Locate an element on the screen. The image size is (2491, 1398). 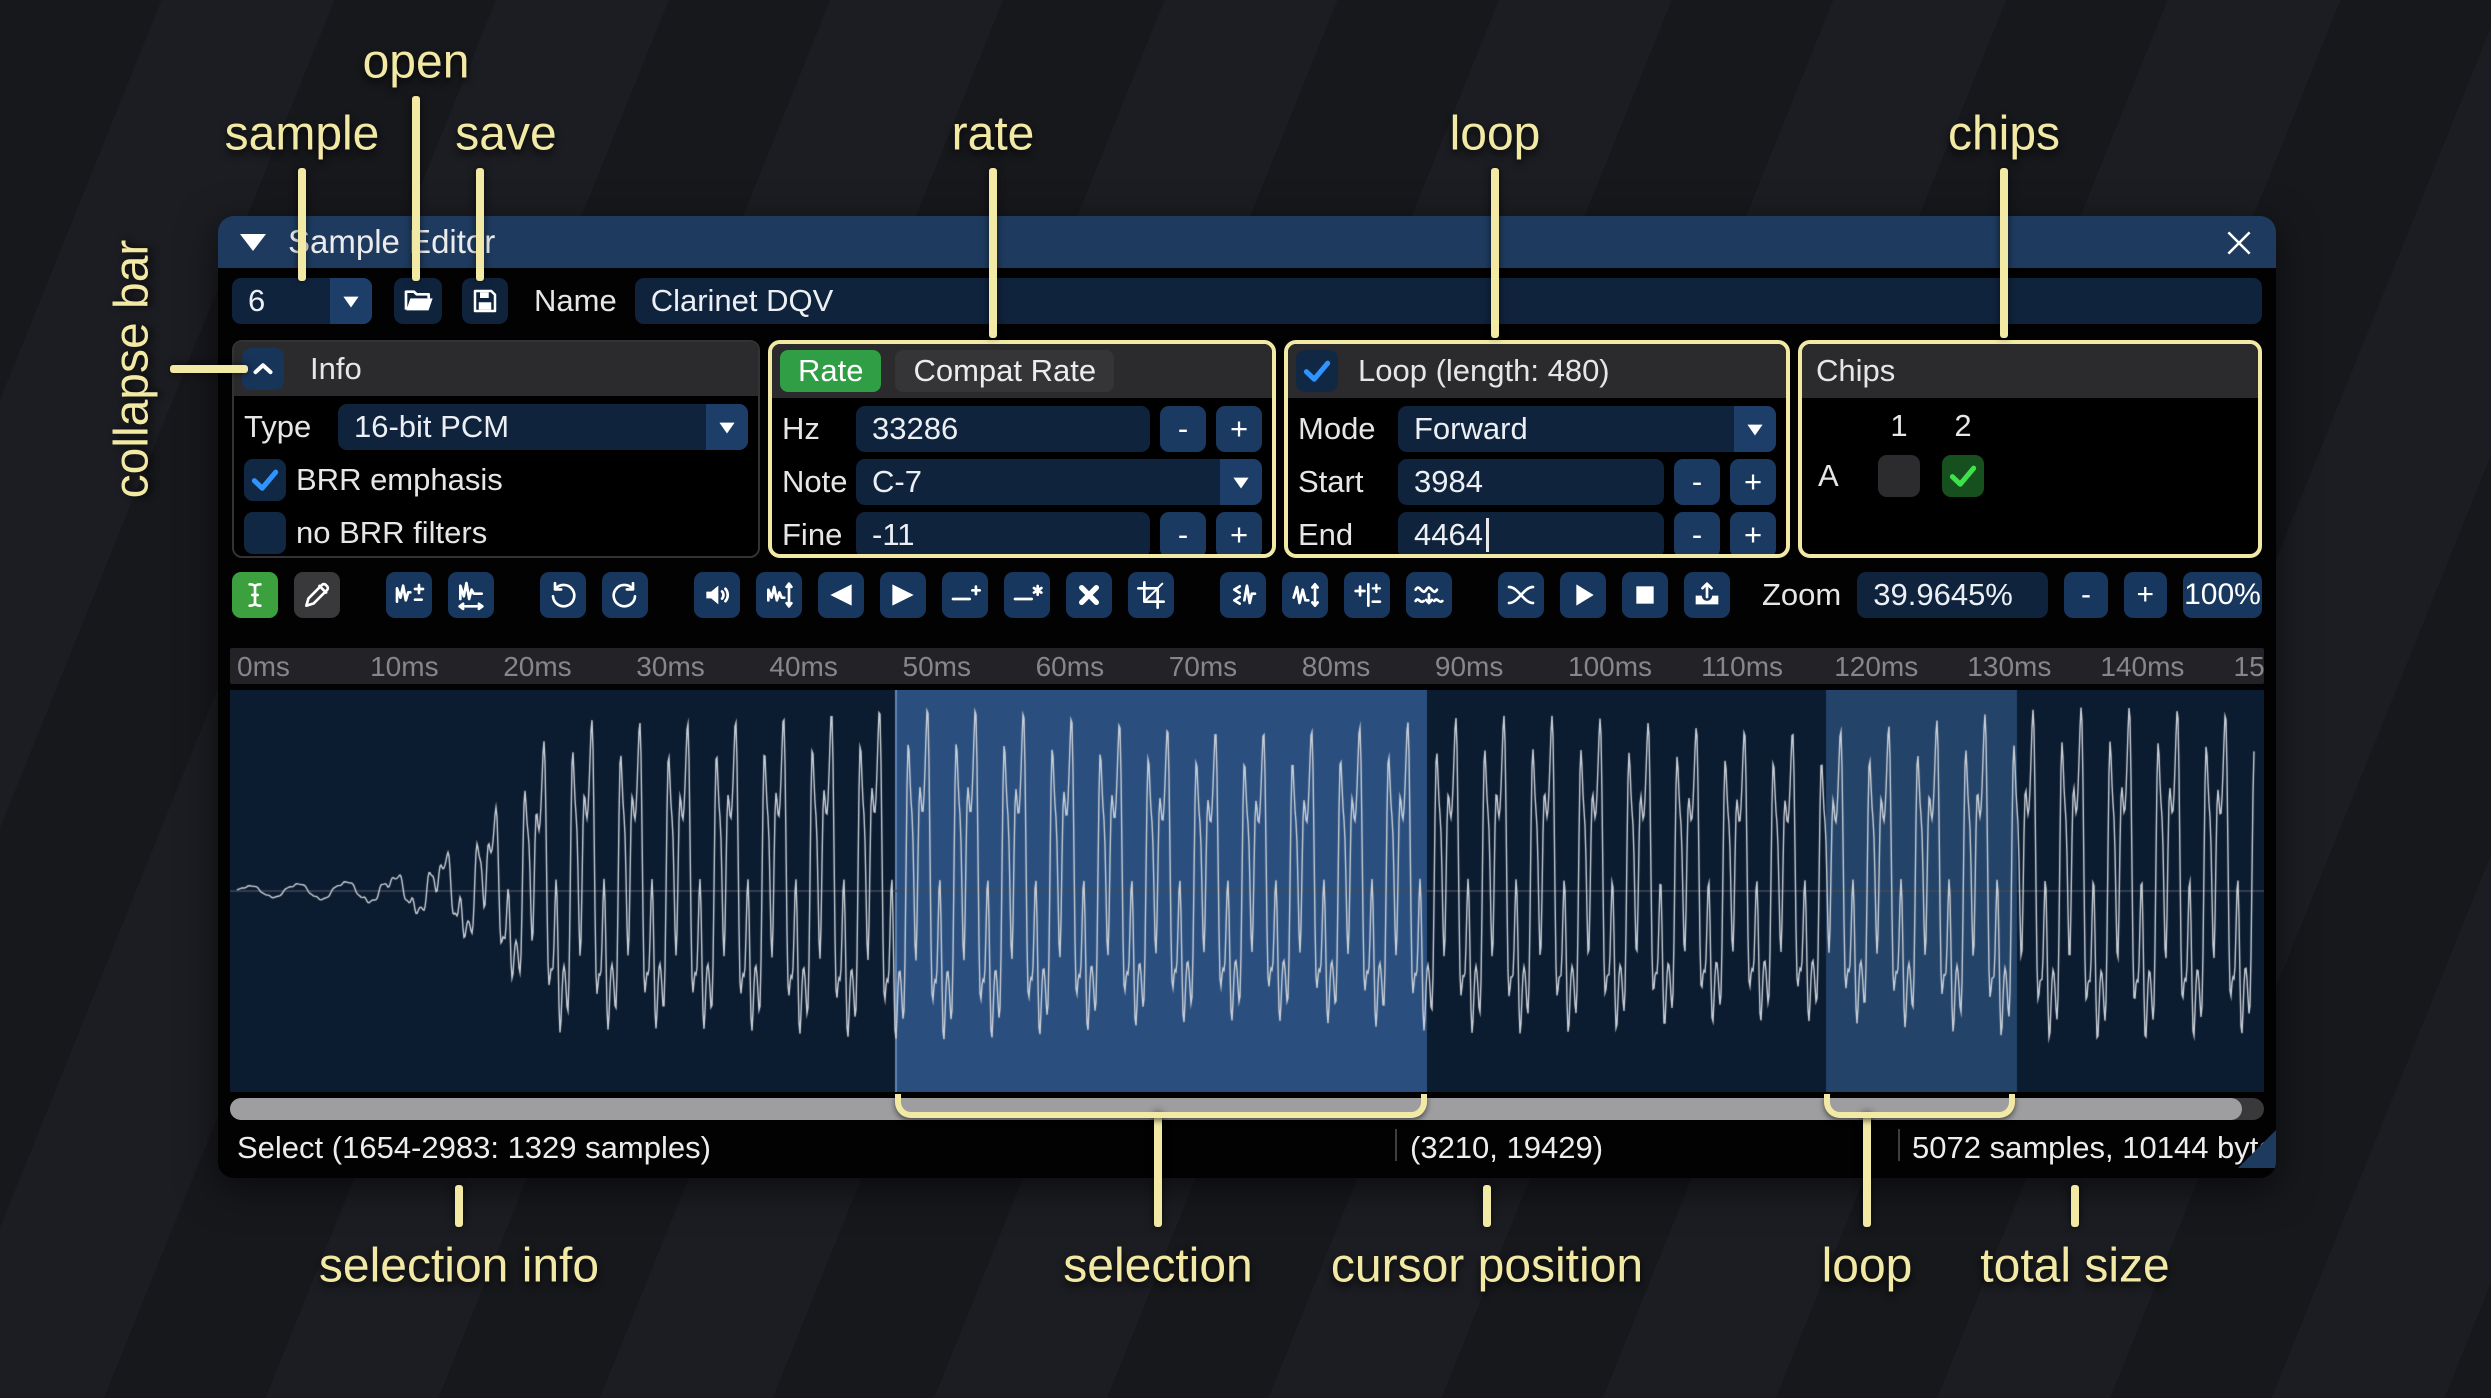
window-collapse-icon is located at coordinates (253, 242).